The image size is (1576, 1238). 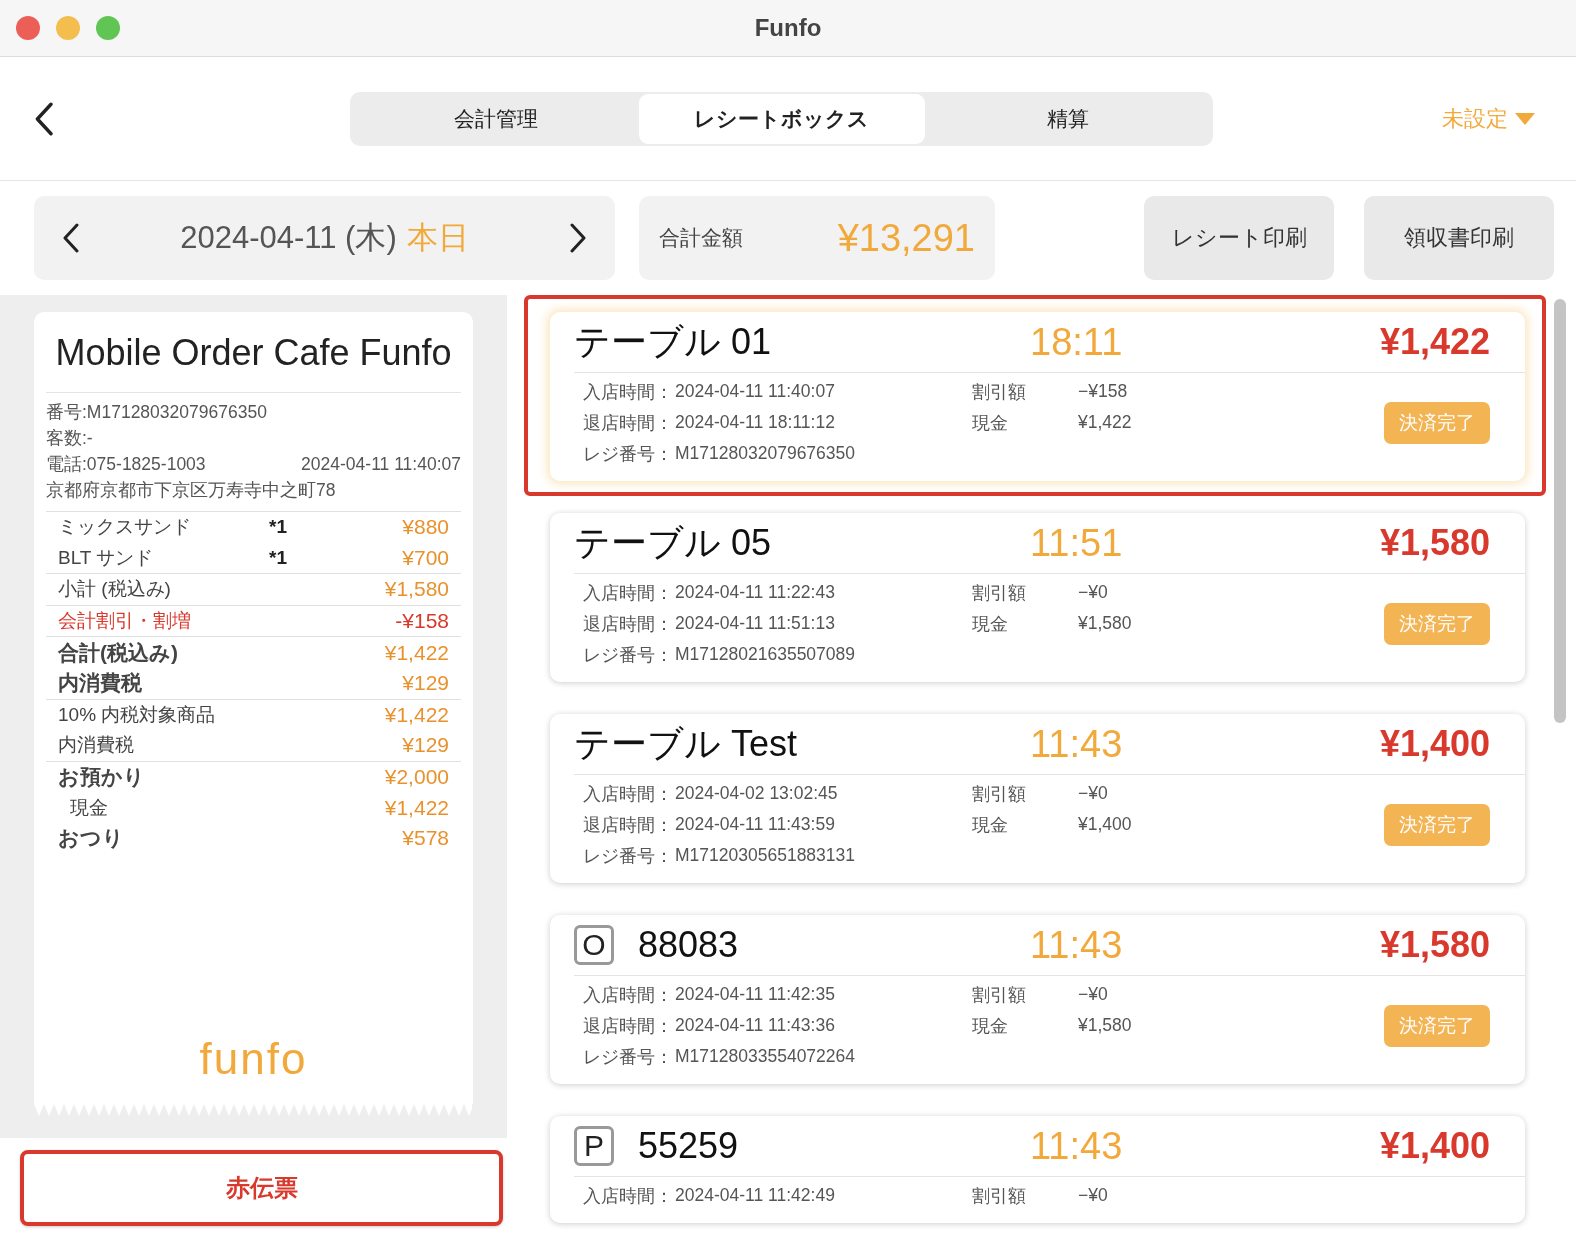 I want to click on today-label: 本日, so click(x=437, y=238).